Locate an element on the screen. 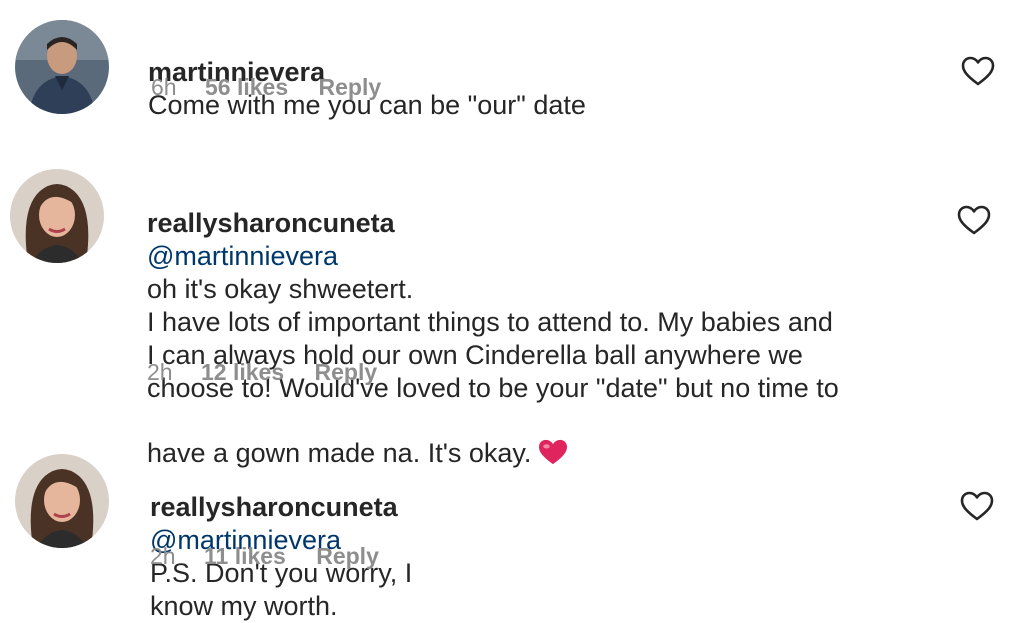 Image resolution: width=1009 pixels, height=623 pixels. comment-meta: 6h 56 likes Reply is located at coordinates (266, 87).